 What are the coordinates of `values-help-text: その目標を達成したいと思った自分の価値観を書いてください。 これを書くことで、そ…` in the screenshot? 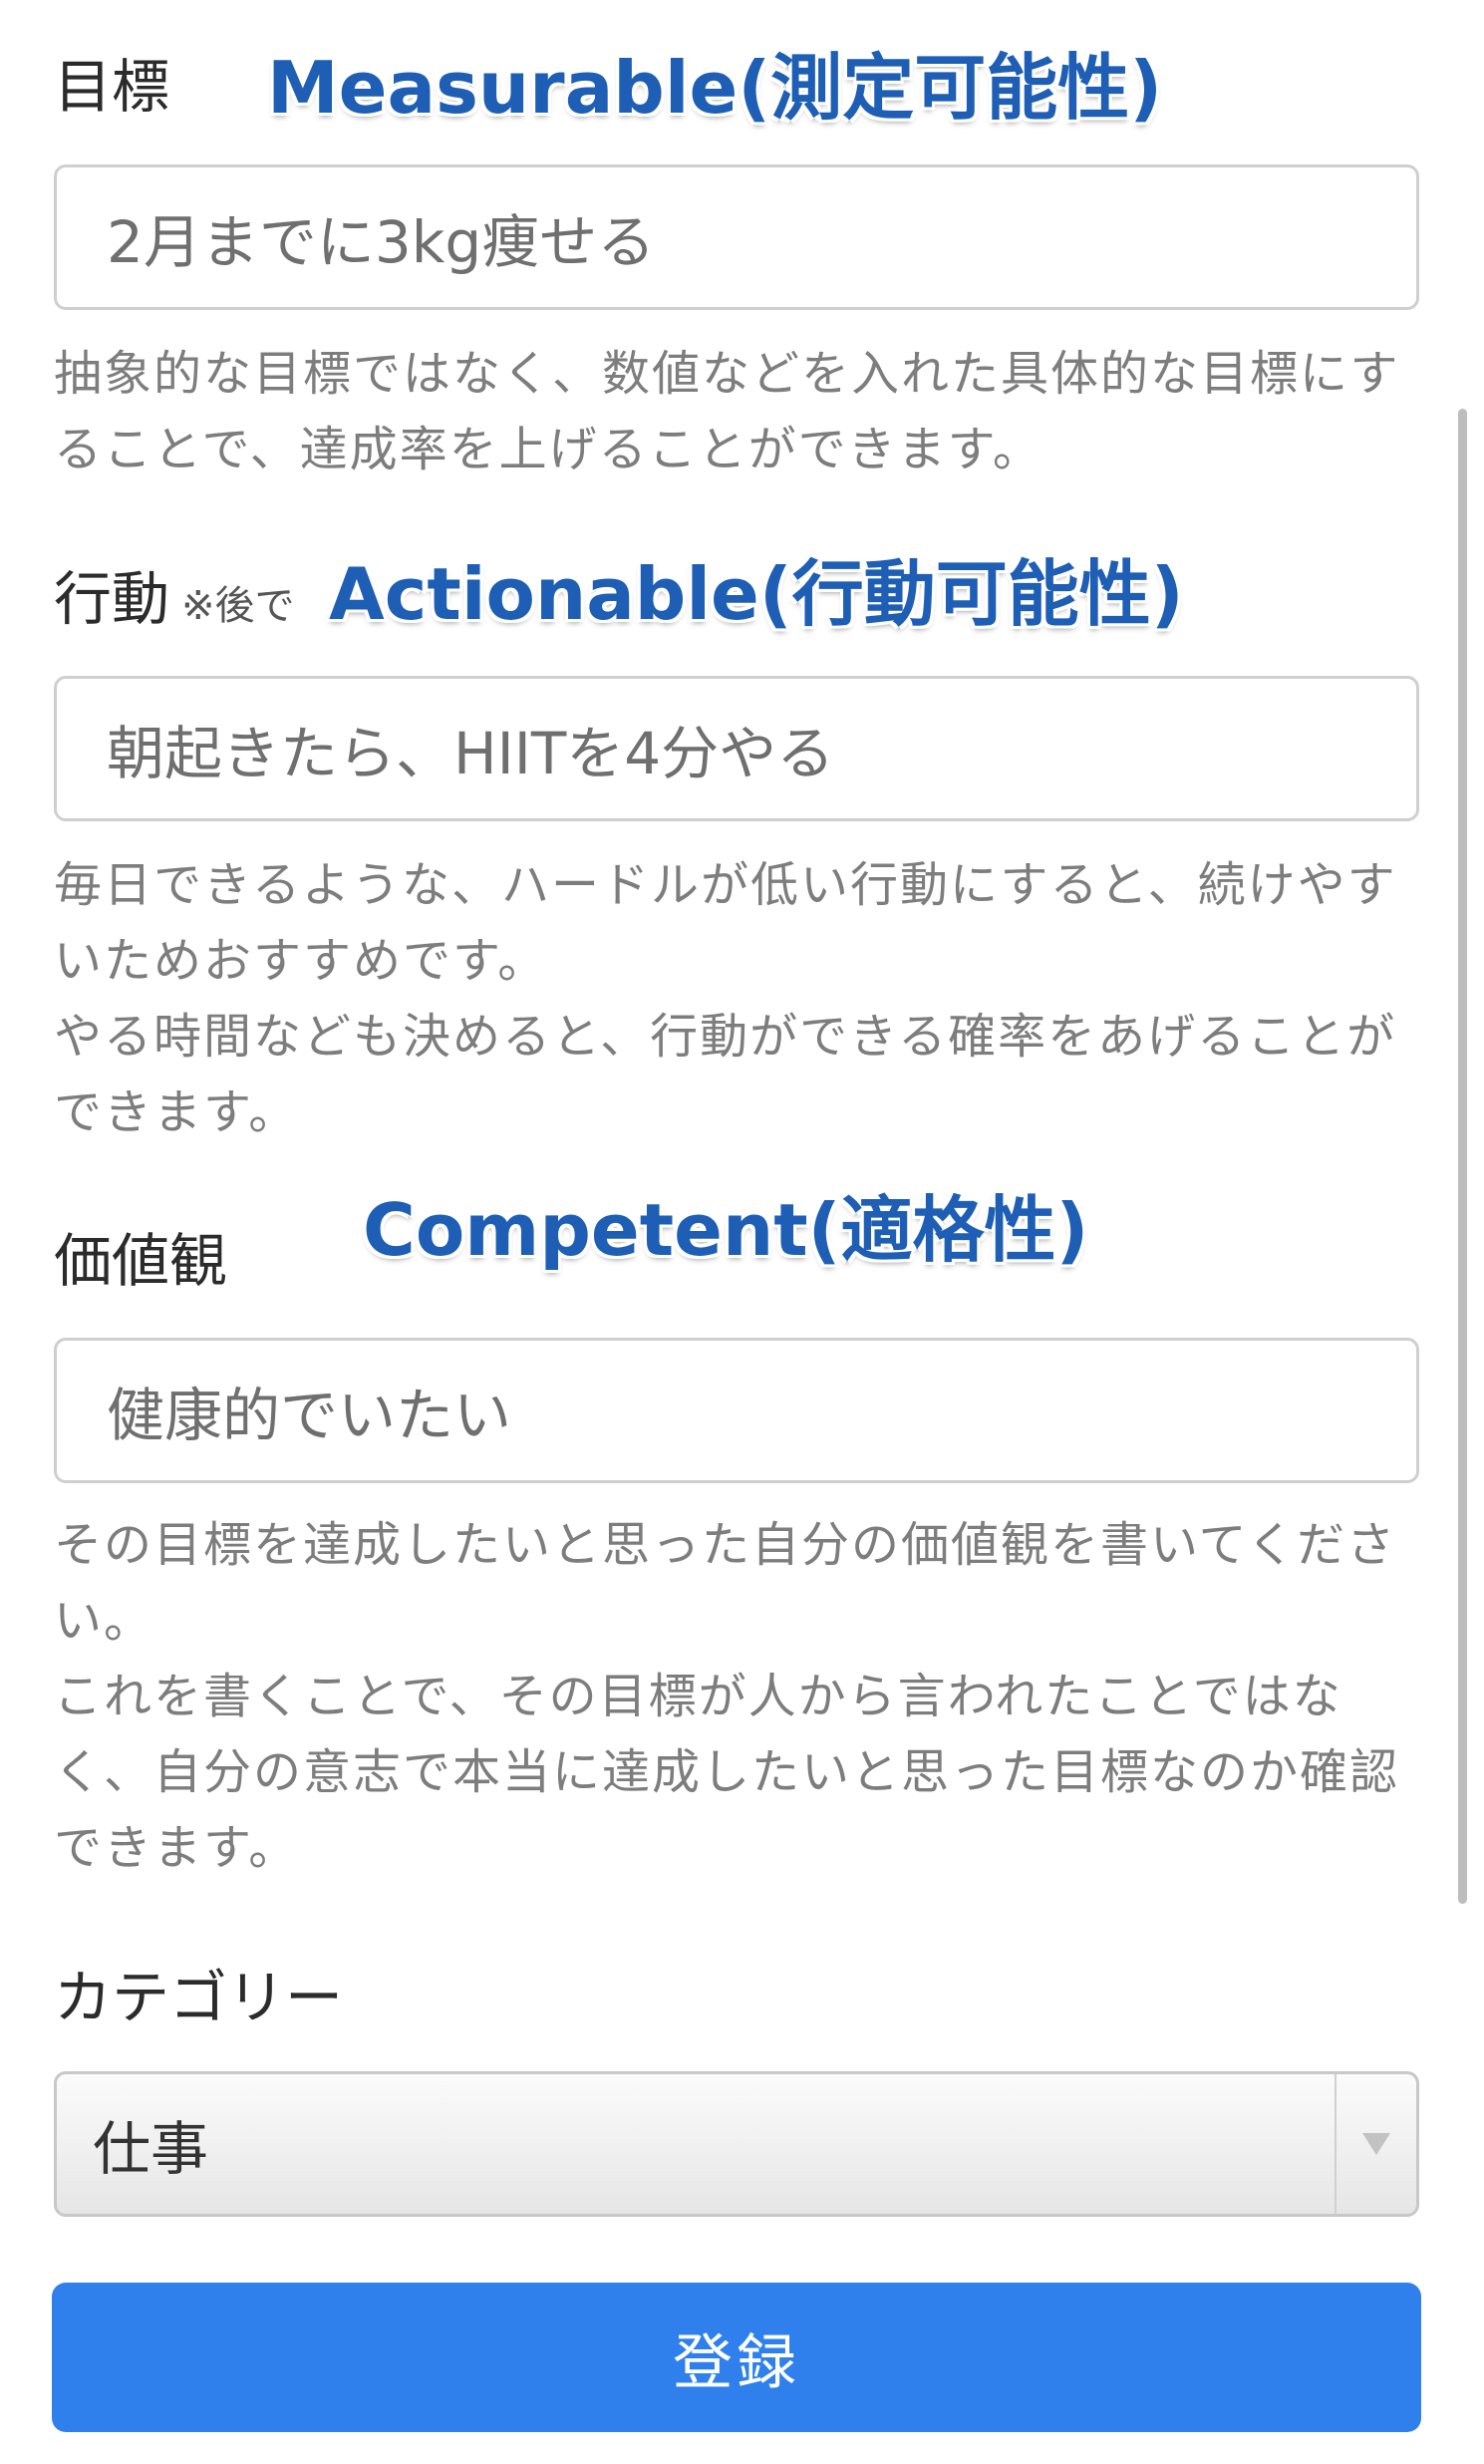 It's located at (746, 1696).